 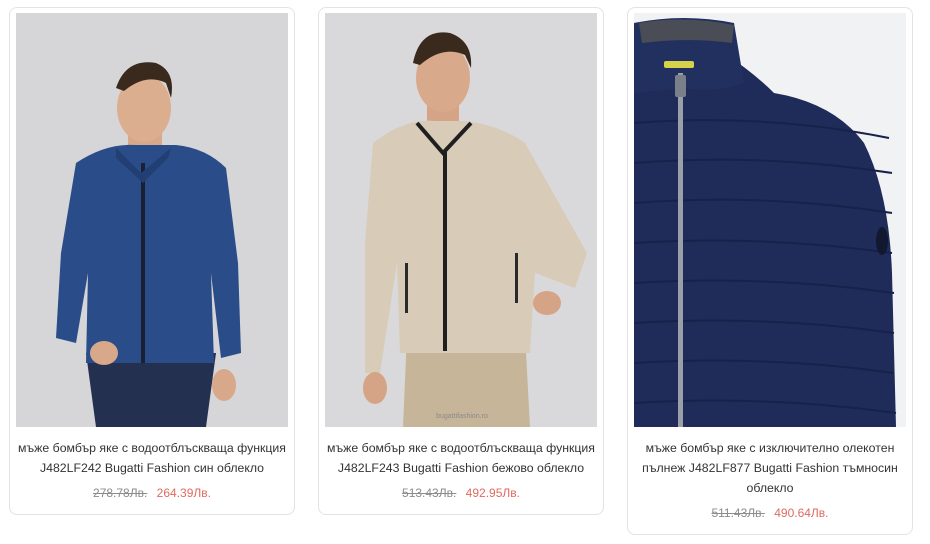 I want to click on sale-price: 490.64Лв., so click(x=801, y=513).